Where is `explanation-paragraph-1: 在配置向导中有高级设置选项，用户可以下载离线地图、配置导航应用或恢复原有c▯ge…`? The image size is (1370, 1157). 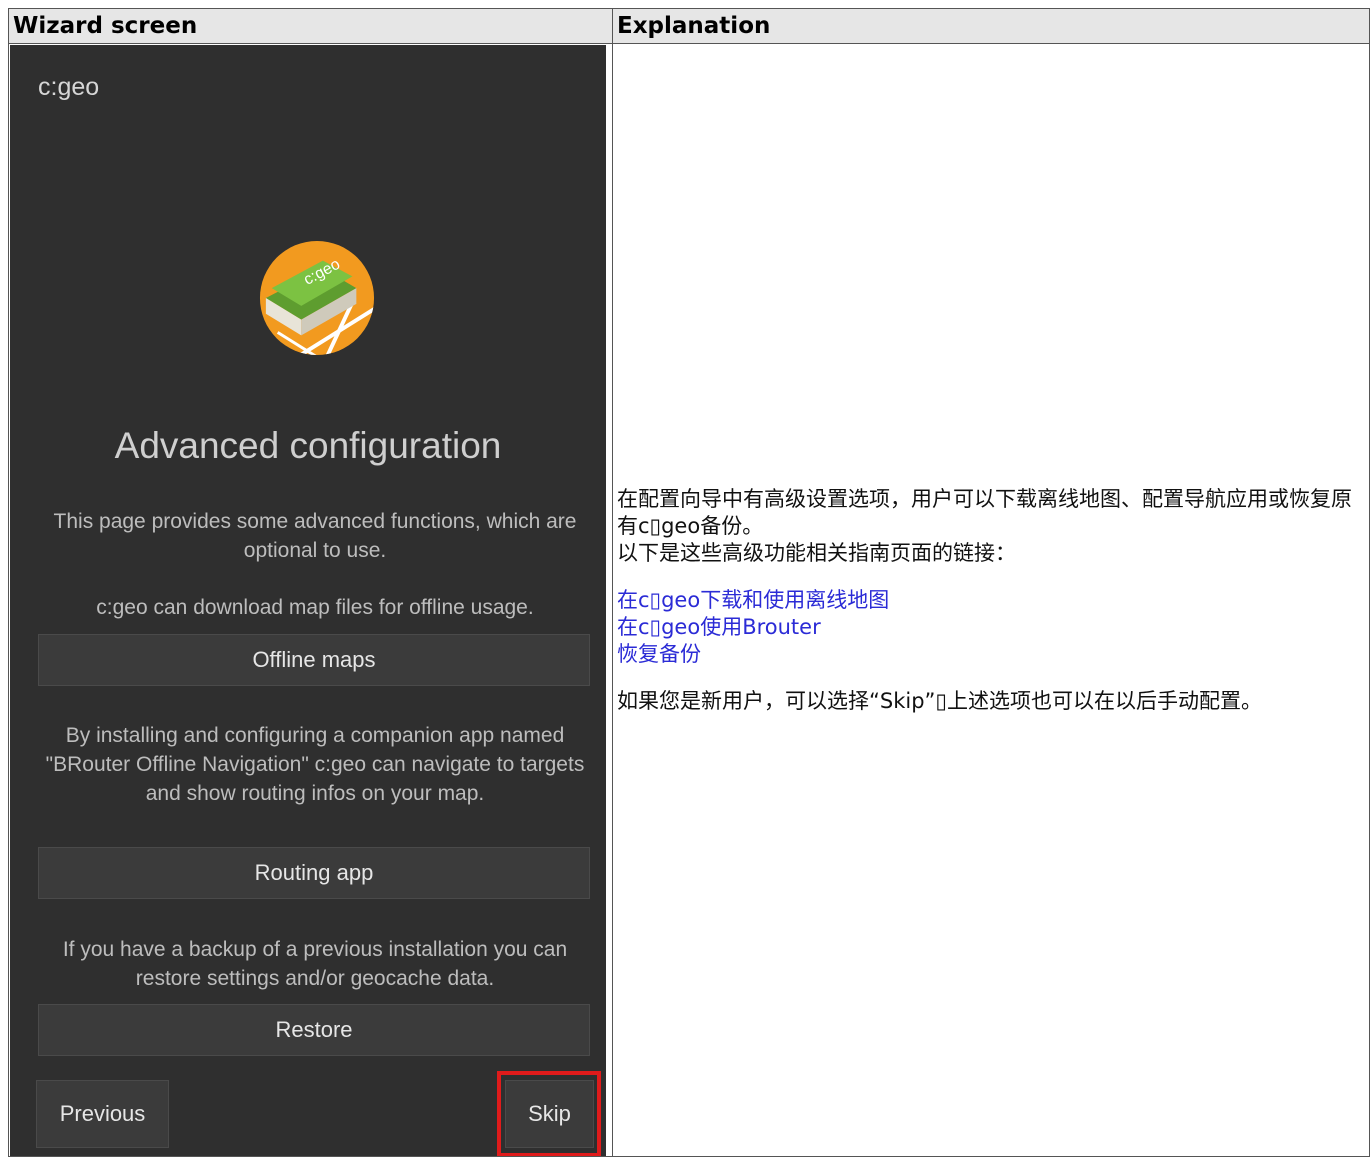 explanation-paragraph-1: 在配置向导中有高级设置选项，用户可以下载离线地图、配置导航应用或恢复原有c▯ge… is located at coordinates (984, 512).